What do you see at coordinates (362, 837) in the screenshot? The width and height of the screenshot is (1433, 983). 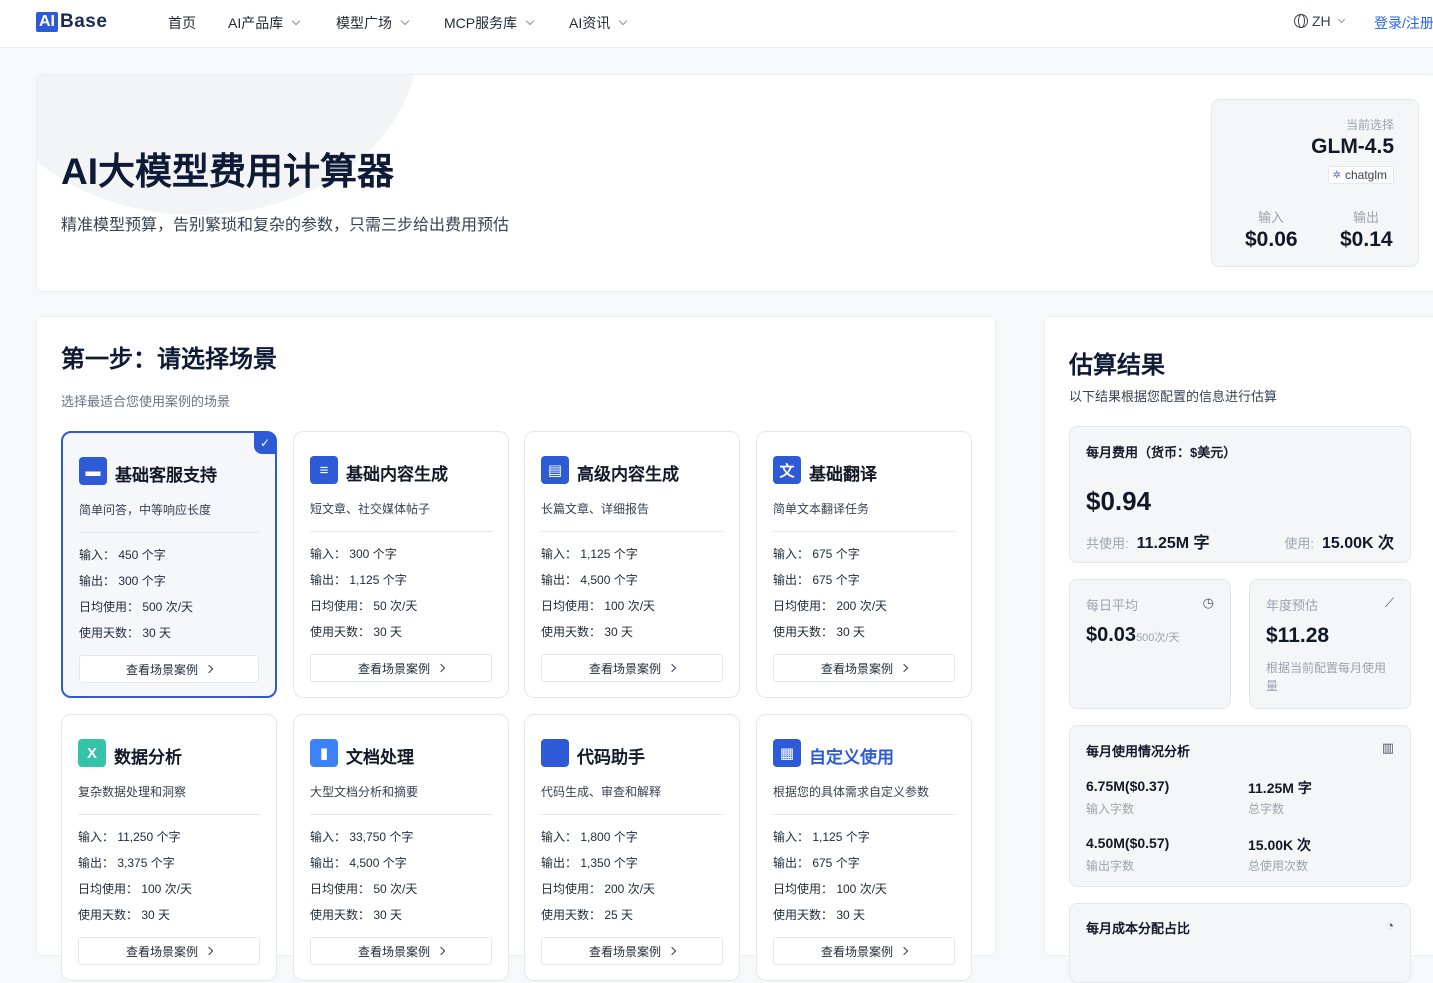 I see `scenario-input: 输入： 33,750 个字` at bounding box center [362, 837].